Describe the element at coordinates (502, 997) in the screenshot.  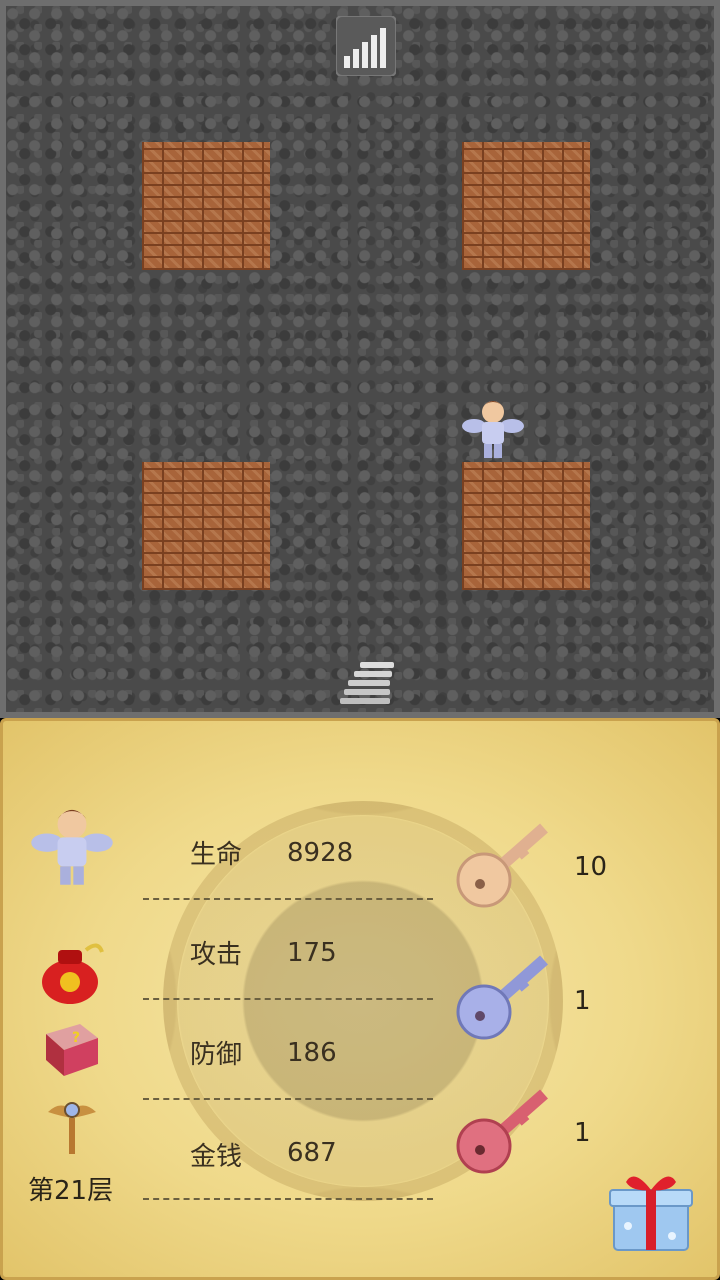
I see `blue-key-icon` at that location.